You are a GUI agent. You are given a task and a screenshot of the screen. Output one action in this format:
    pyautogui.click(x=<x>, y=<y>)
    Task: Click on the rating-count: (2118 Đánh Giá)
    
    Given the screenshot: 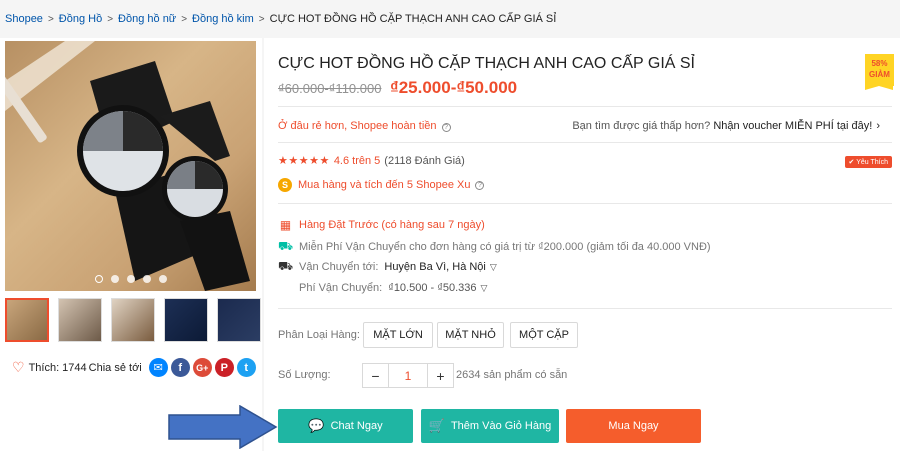 What is the action you would take?
    pyautogui.click(x=424, y=160)
    